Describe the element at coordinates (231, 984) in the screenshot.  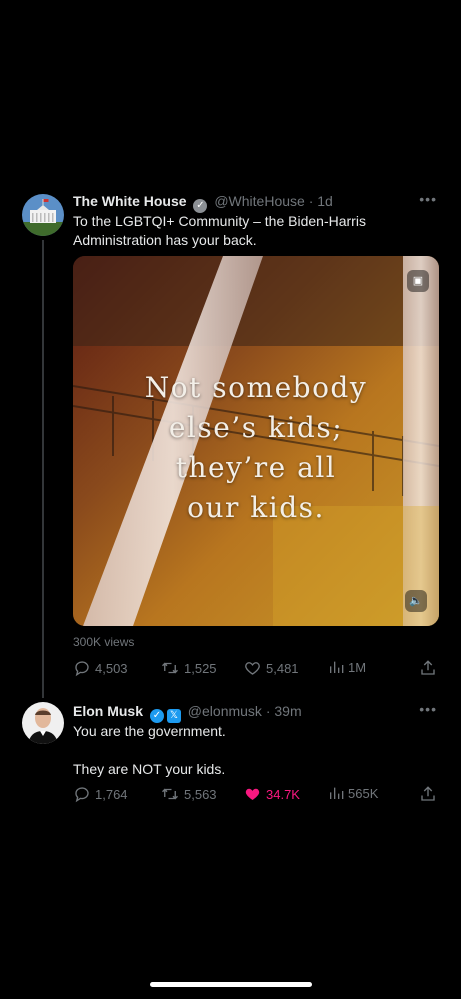
I see `home-indicator` at that location.